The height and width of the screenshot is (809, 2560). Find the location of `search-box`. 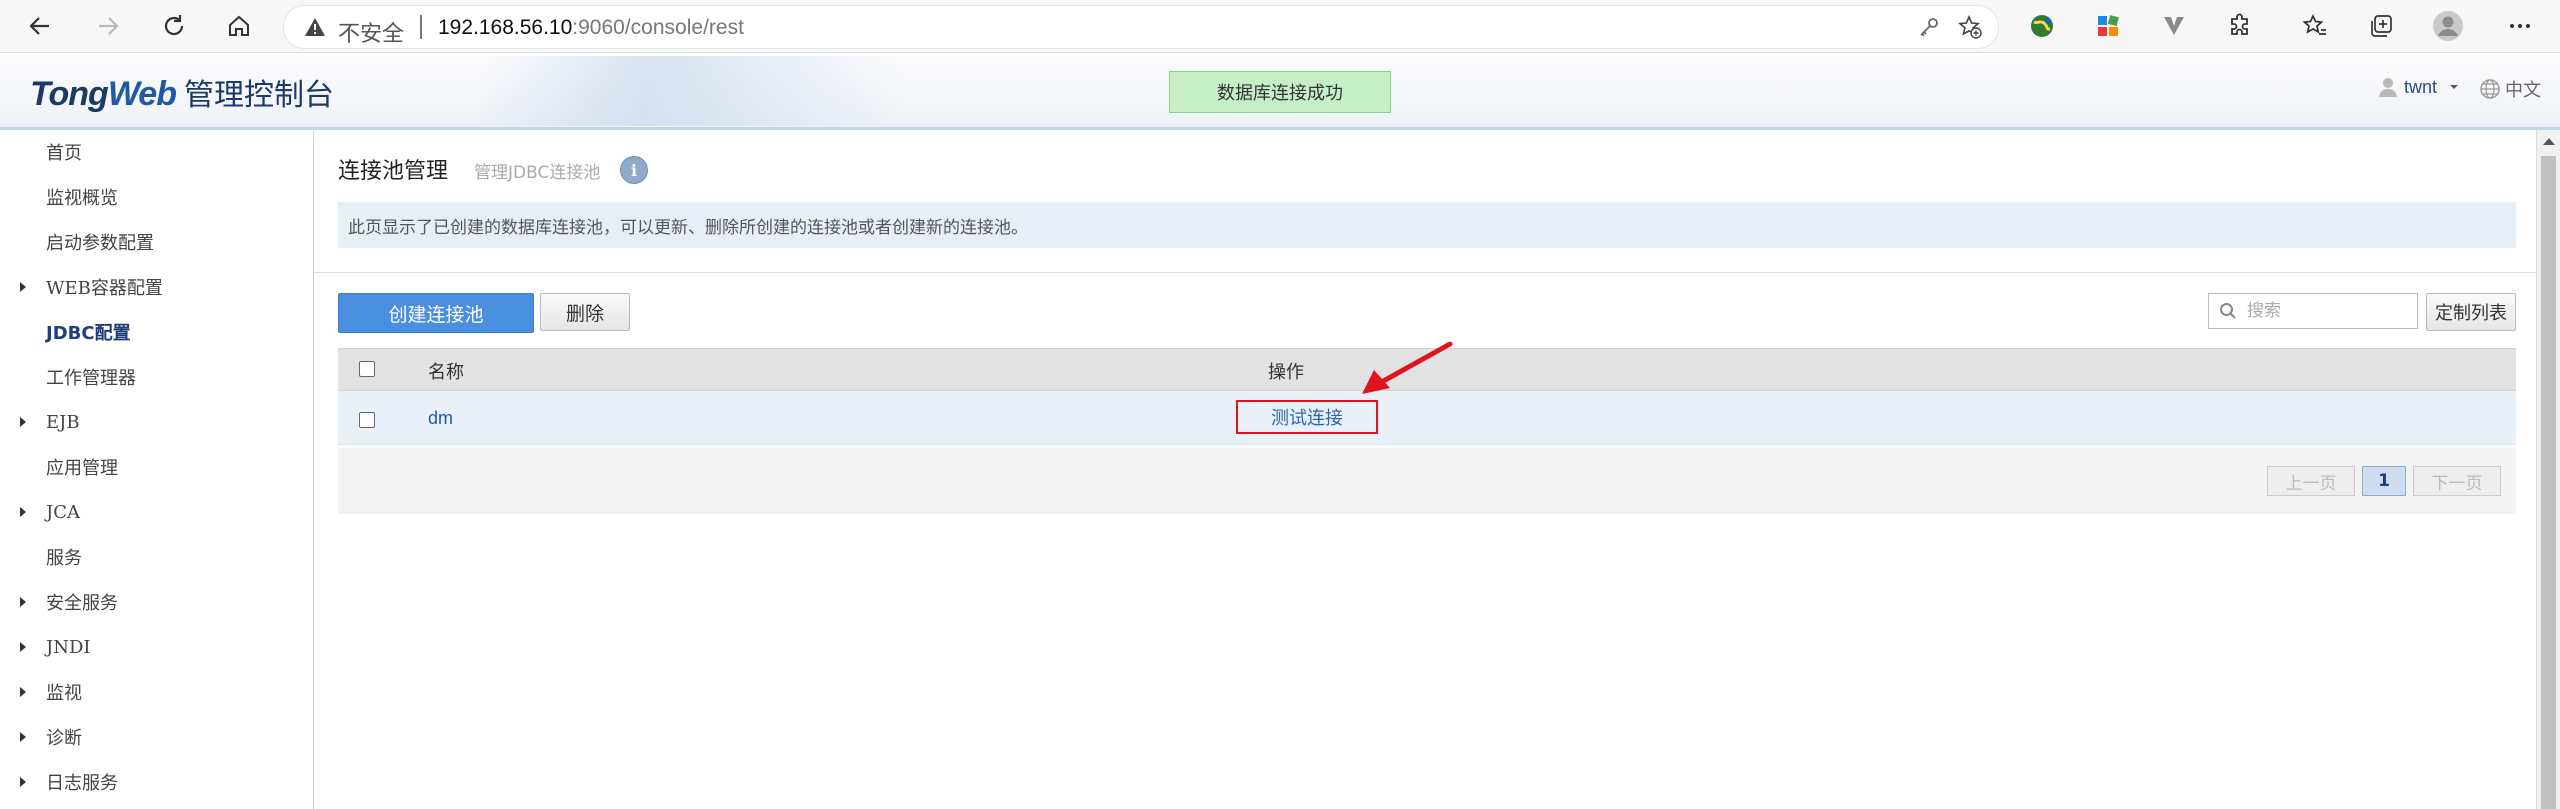

search-box is located at coordinates (2313, 311).